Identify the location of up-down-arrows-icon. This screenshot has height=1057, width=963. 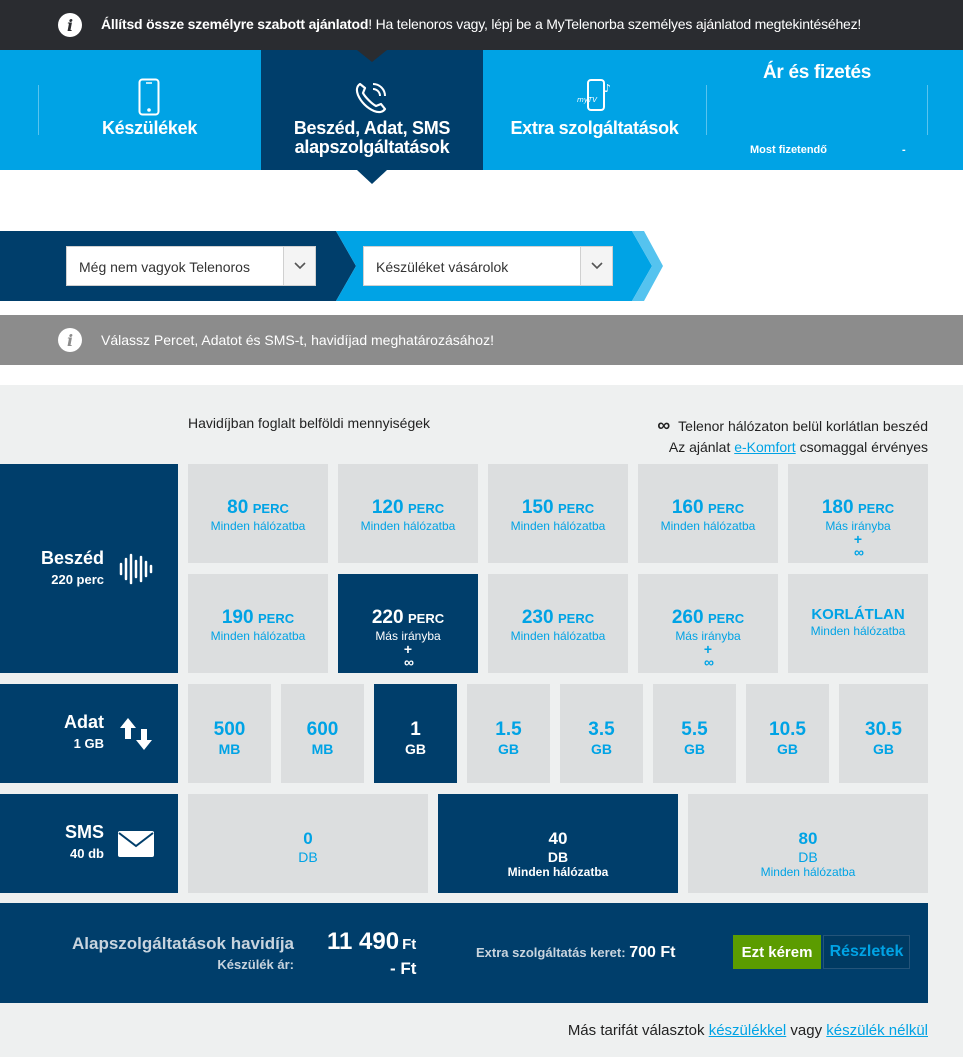
(136, 734).